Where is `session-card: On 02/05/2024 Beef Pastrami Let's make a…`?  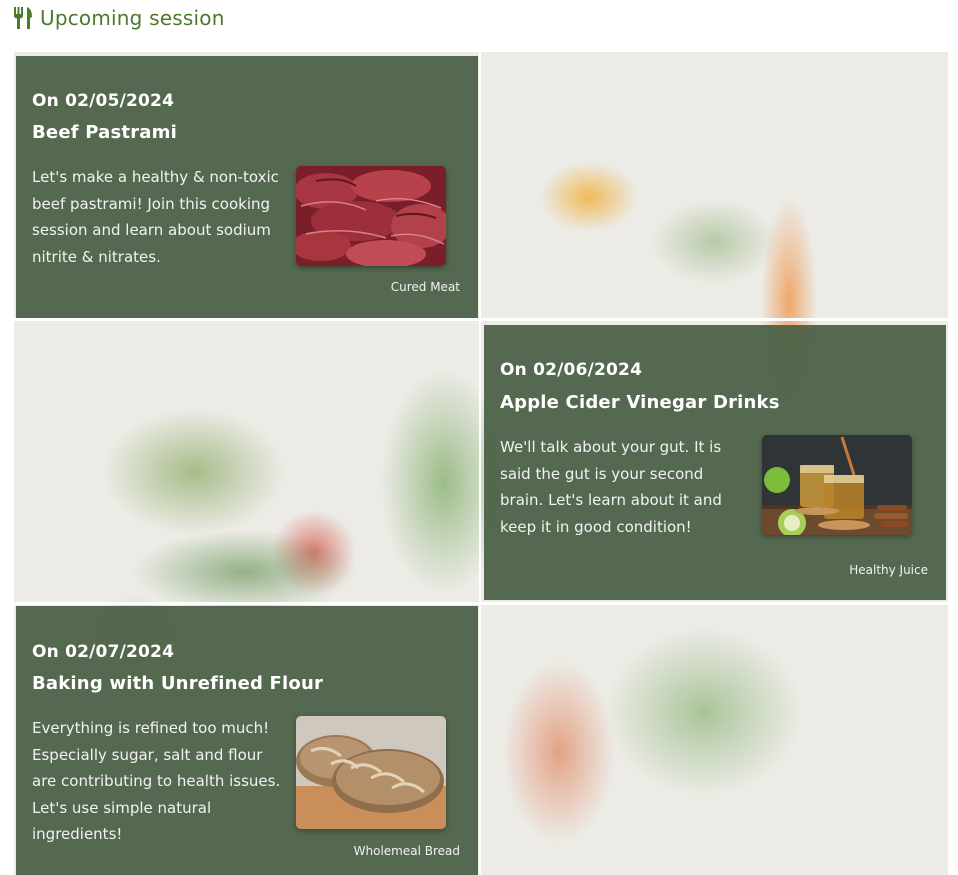 session-card: On 02/05/2024 Beef Pastrami Let's make a… is located at coordinates (247, 187).